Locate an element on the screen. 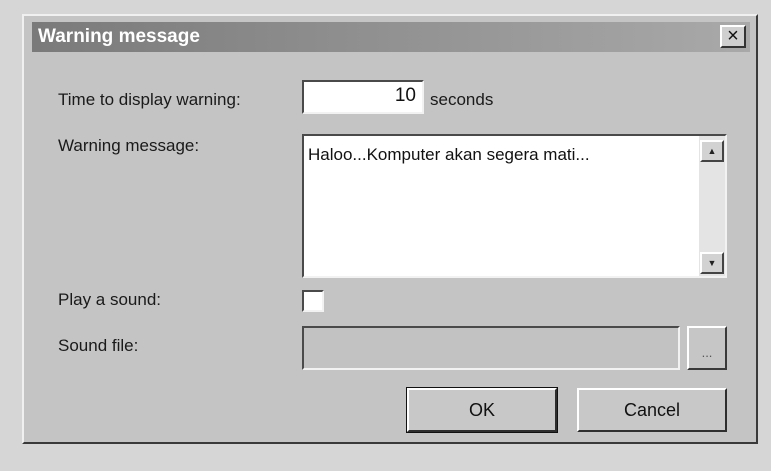  scroll-up-icon: ▲ is located at coordinates (712, 151).